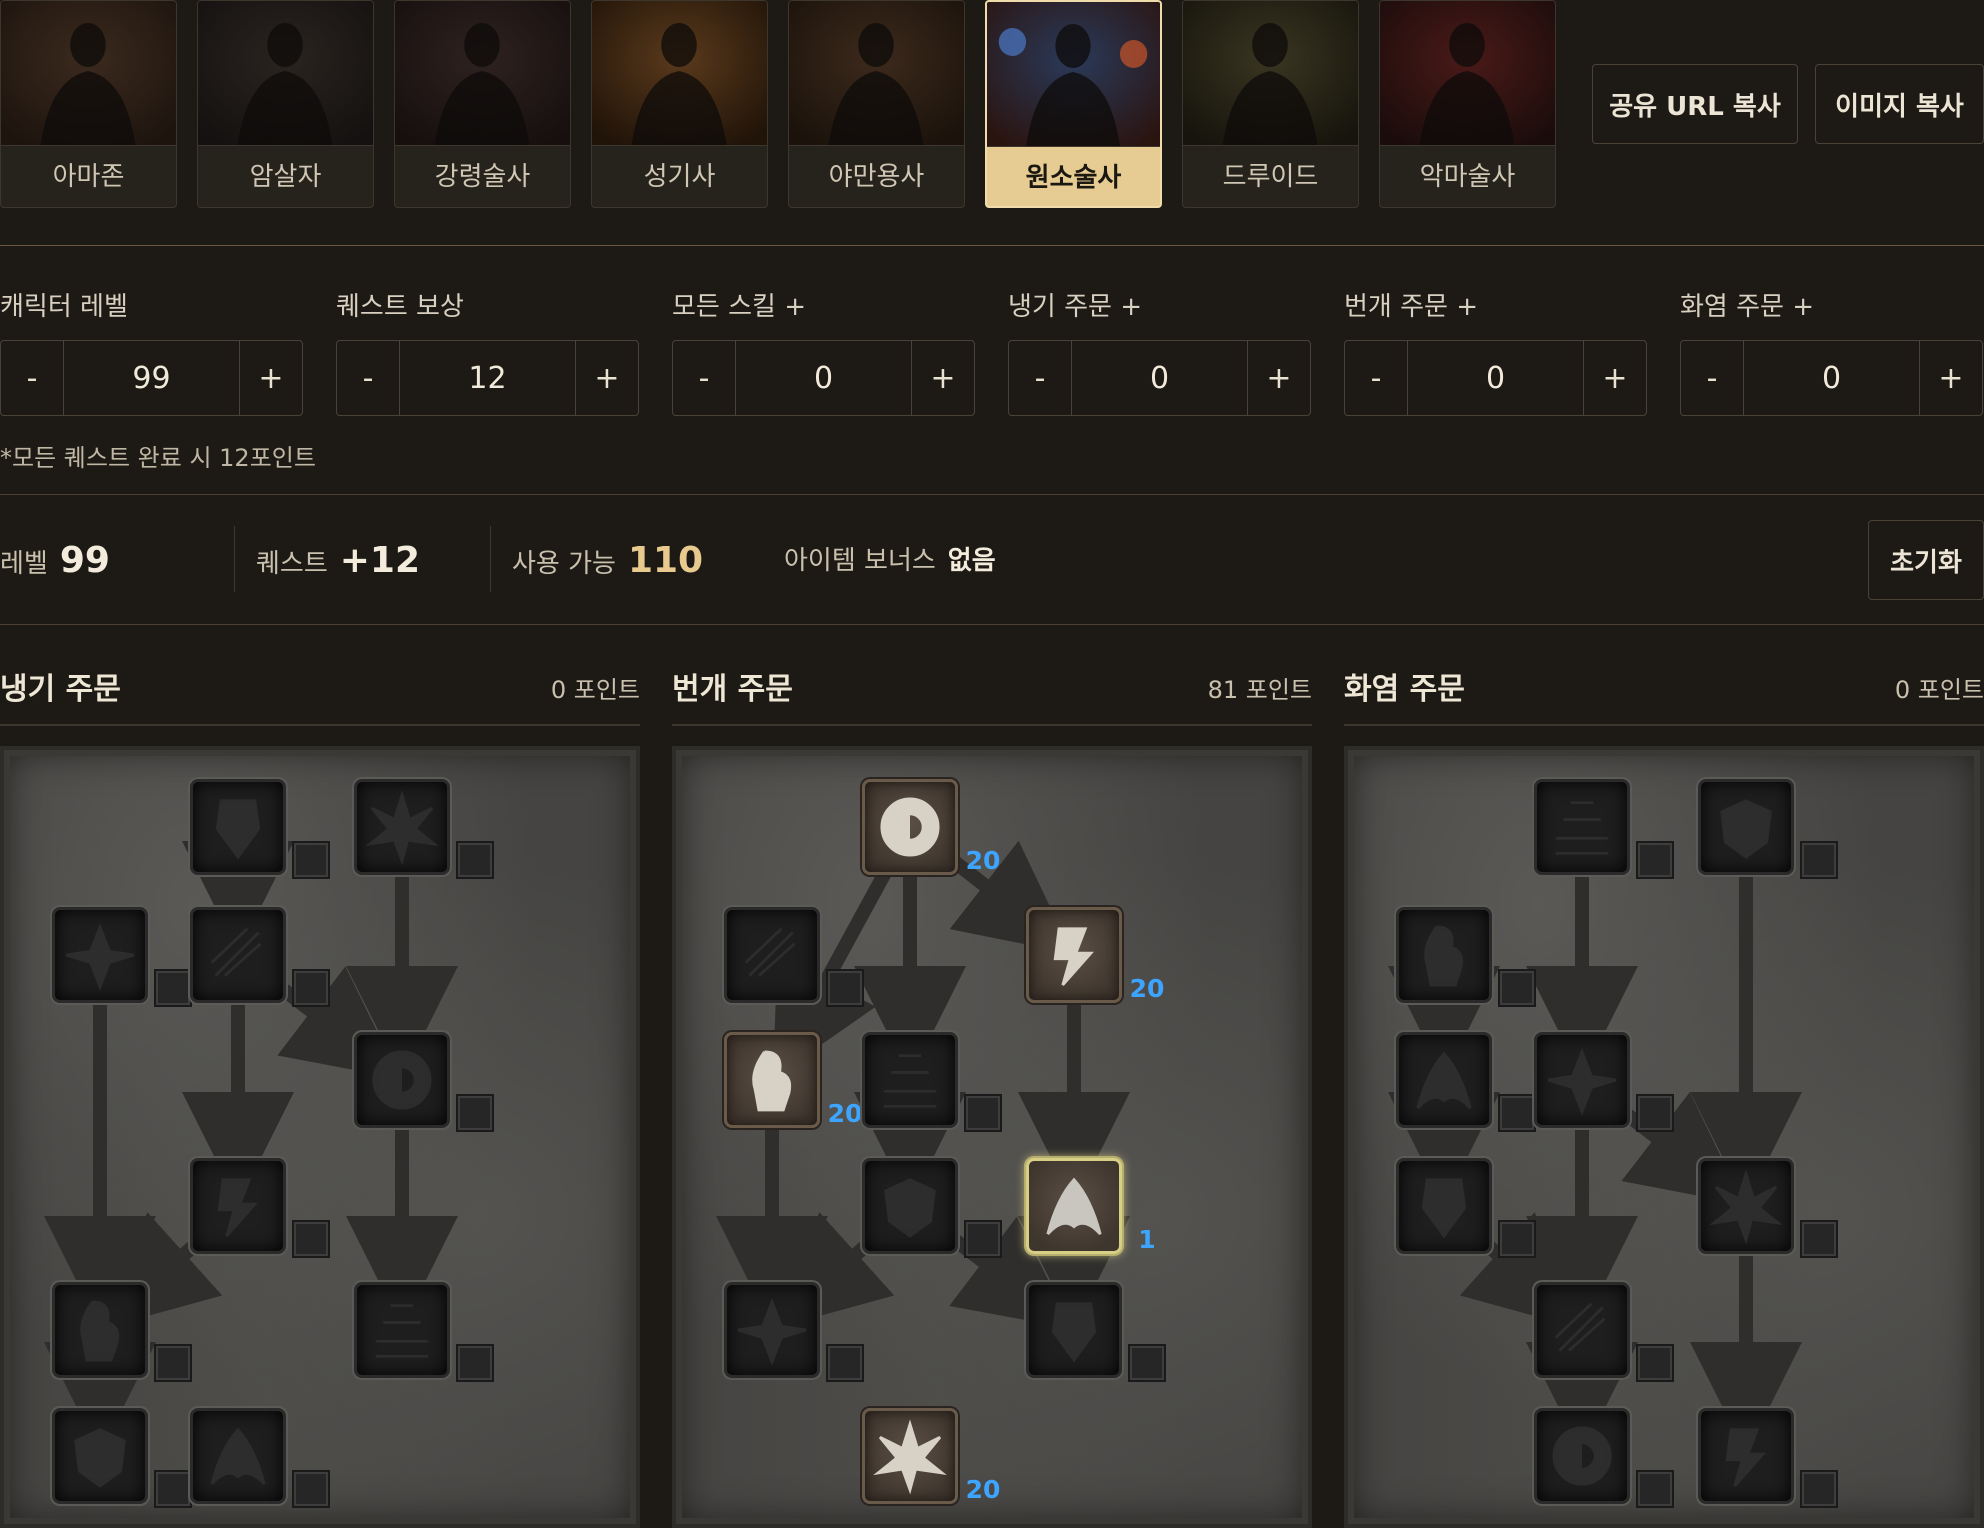  I want to click on item-bonus-value: 없음, so click(971, 561).